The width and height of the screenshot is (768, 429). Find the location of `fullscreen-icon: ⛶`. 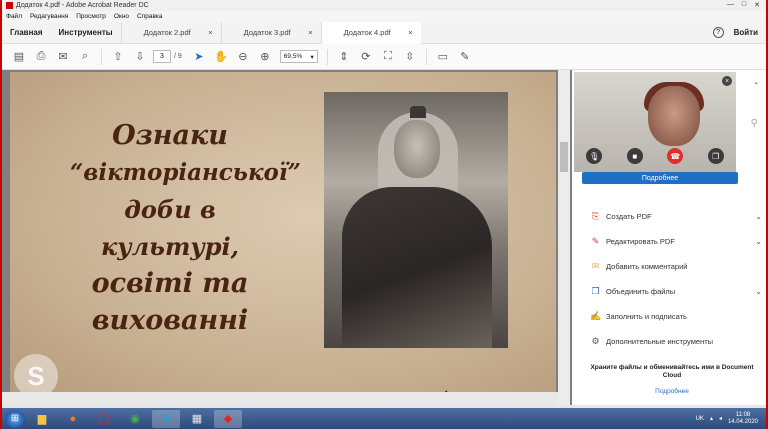

fullscreen-icon: ⛶ is located at coordinates (388, 57).